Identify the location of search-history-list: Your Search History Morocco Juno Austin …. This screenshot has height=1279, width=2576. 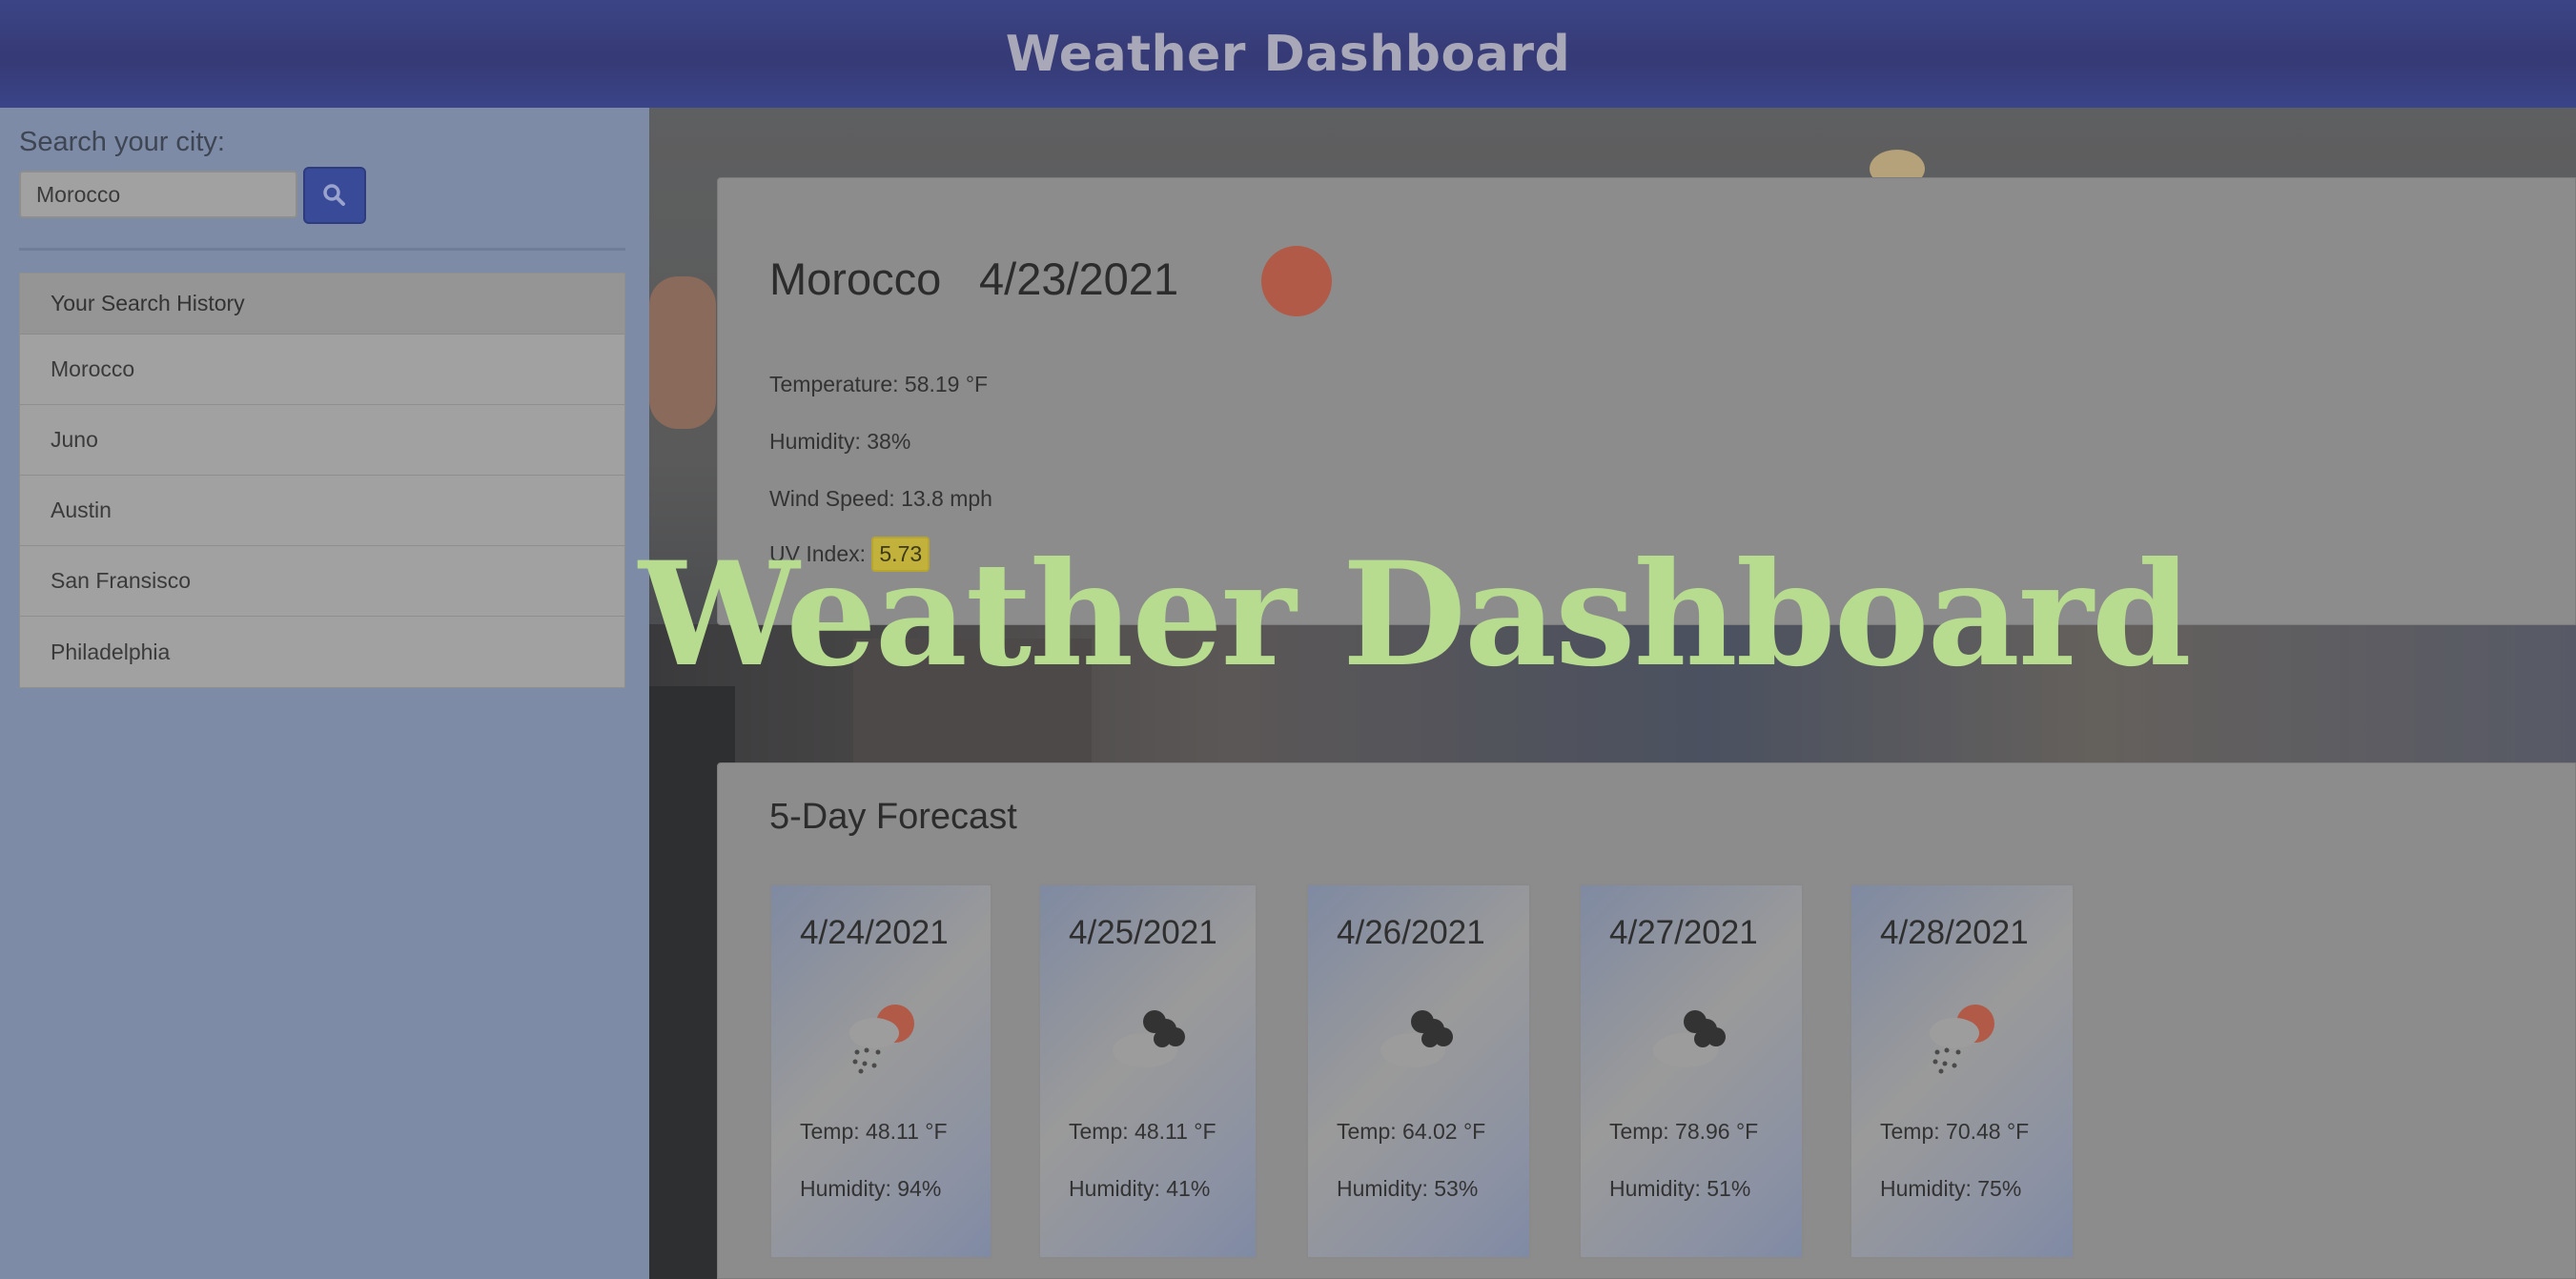
(322, 480).